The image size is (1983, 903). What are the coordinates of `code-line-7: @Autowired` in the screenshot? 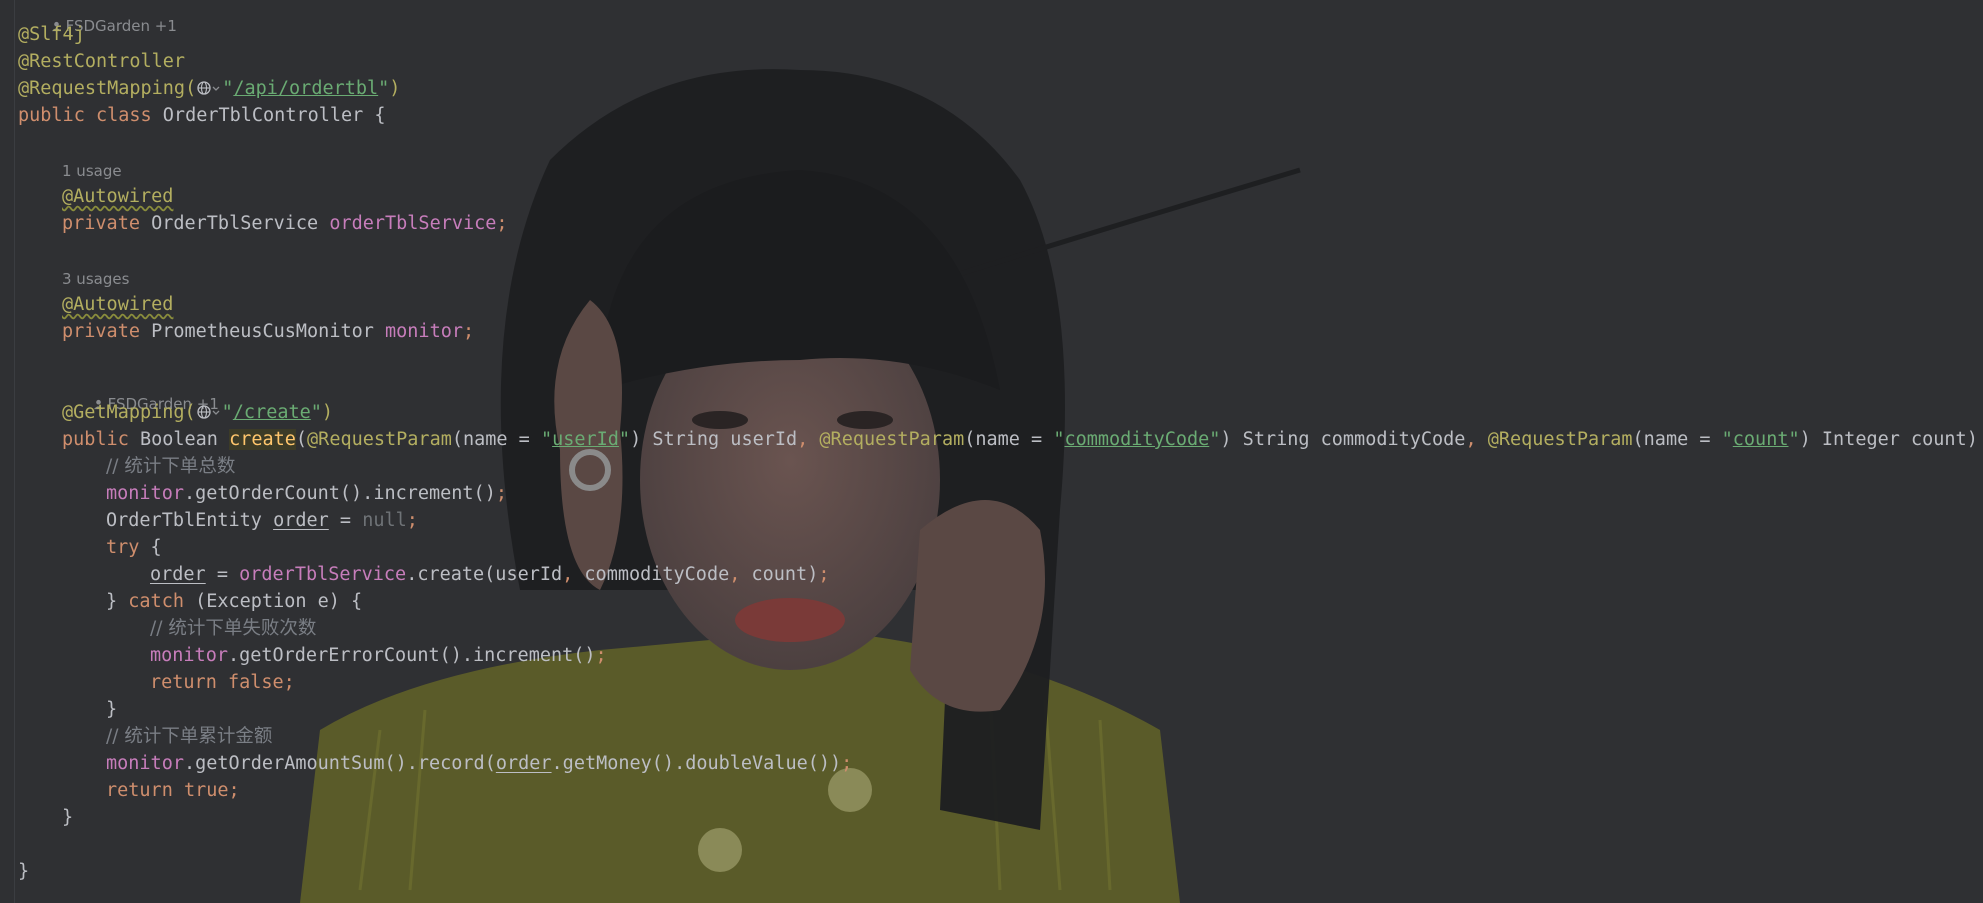 It's located at (118, 304).